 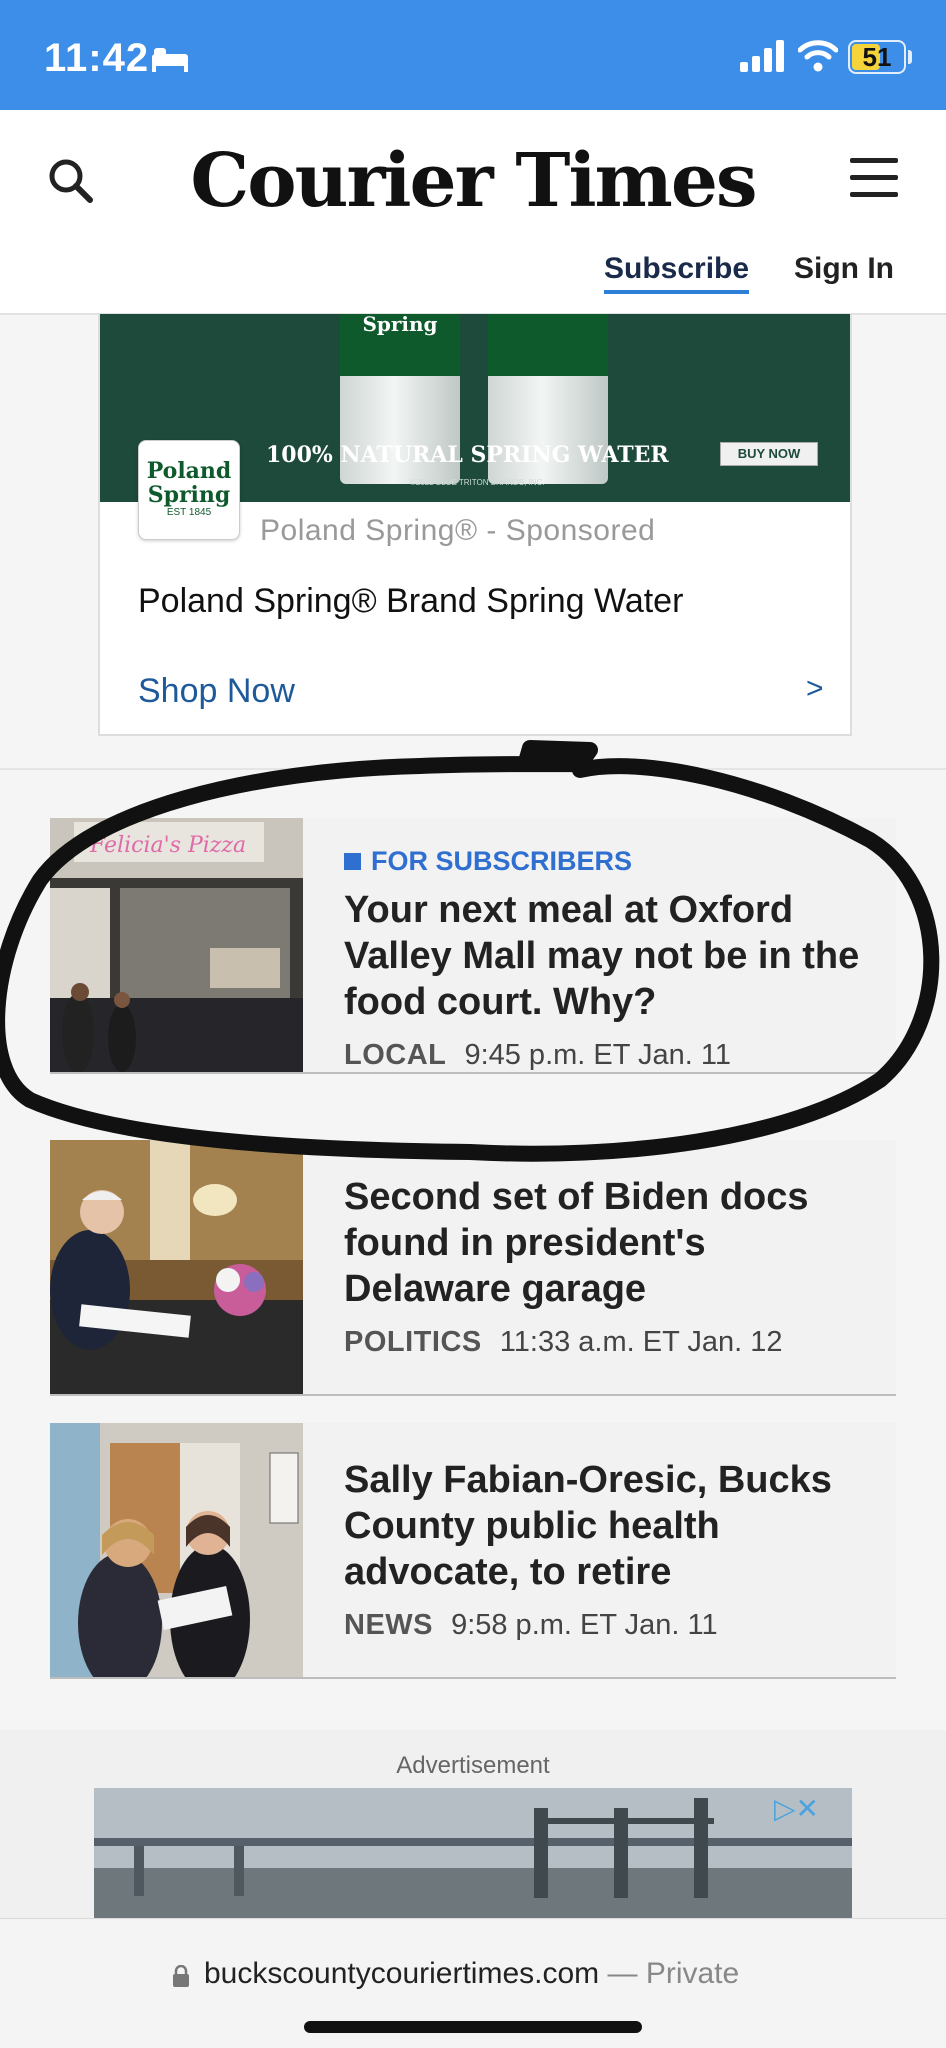 I want to click on svg-text: Felicia's Pizza, so click(x=167, y=845).